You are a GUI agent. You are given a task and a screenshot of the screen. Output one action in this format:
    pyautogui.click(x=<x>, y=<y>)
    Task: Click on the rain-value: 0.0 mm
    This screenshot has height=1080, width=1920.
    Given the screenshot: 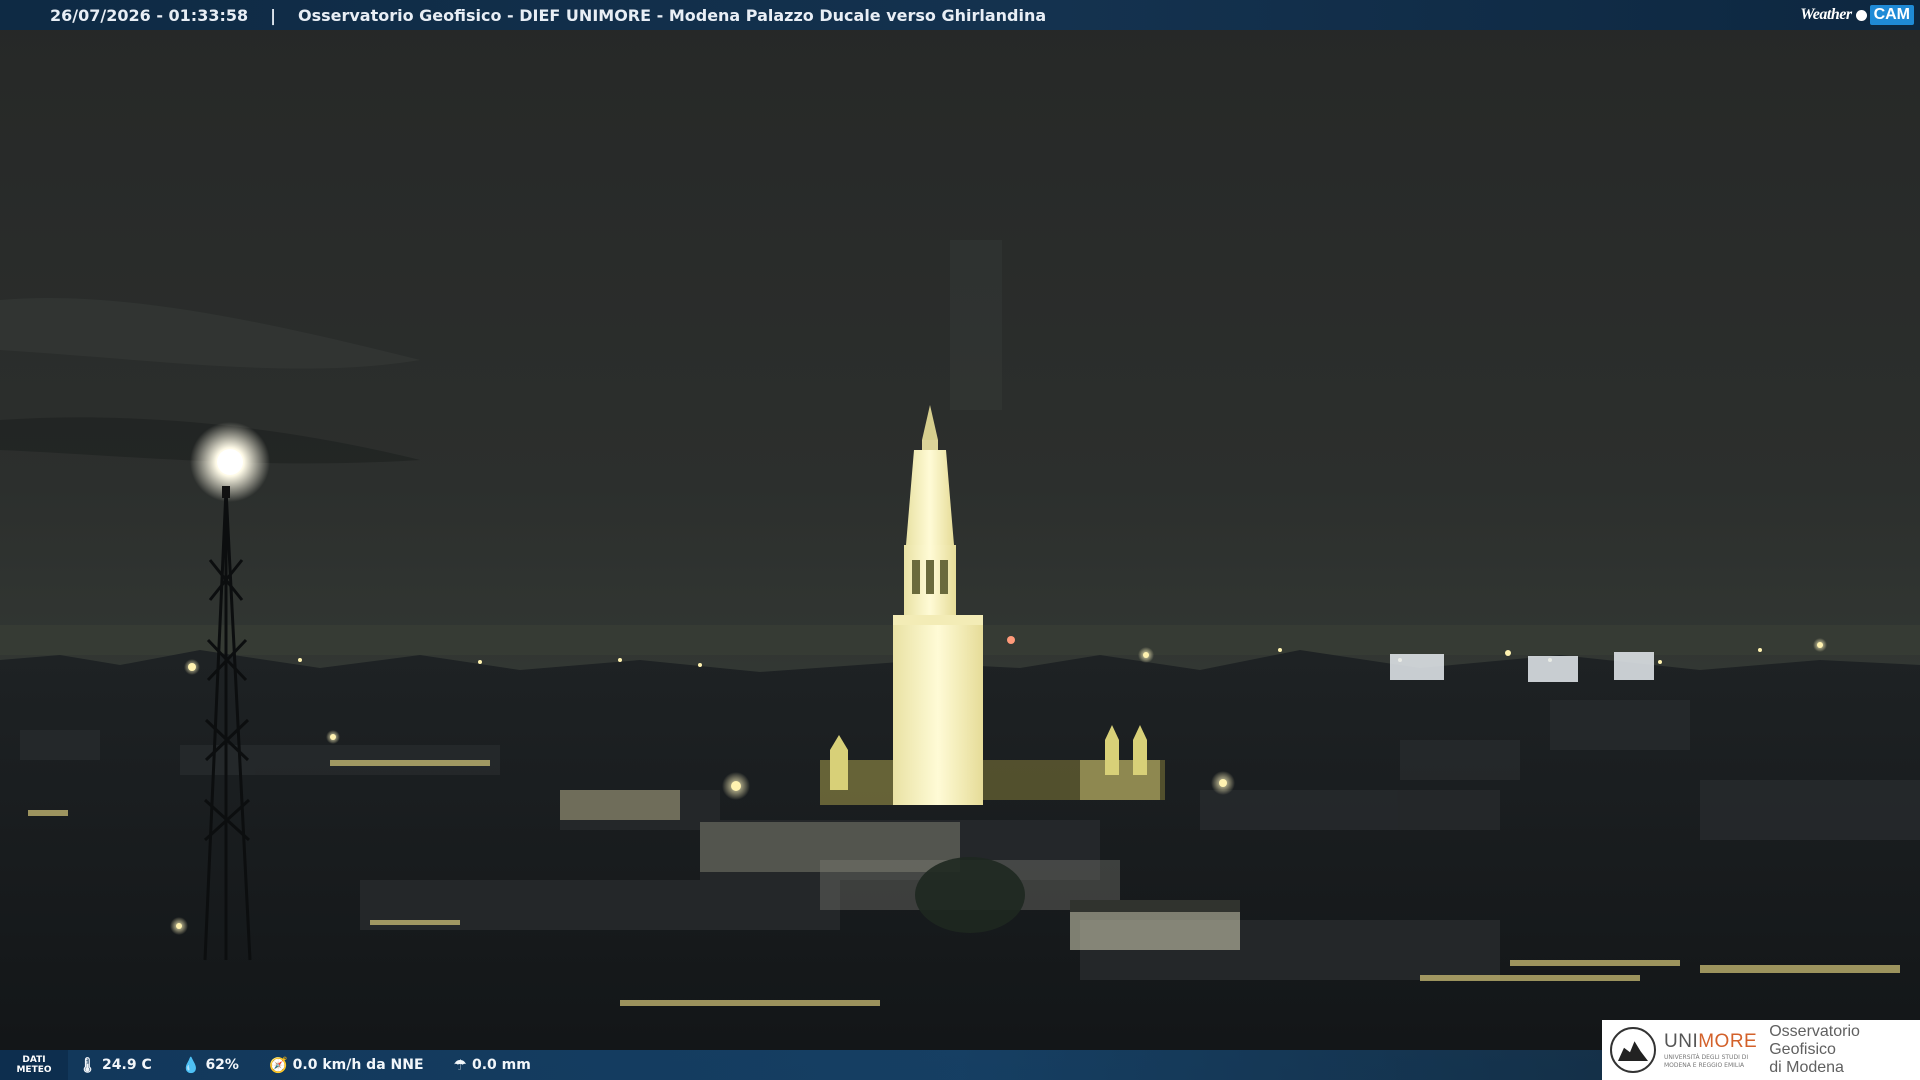 What is the action you would take?
    pyautogui.click(x=501, y=1065)
    